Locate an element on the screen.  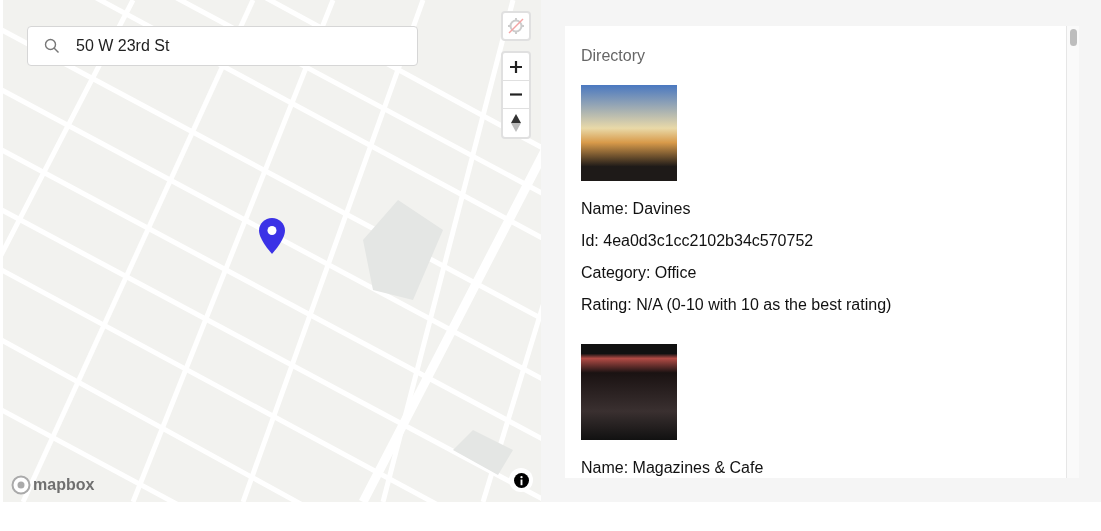
scrollbar-thumb is located at coordinates (1073, 37).